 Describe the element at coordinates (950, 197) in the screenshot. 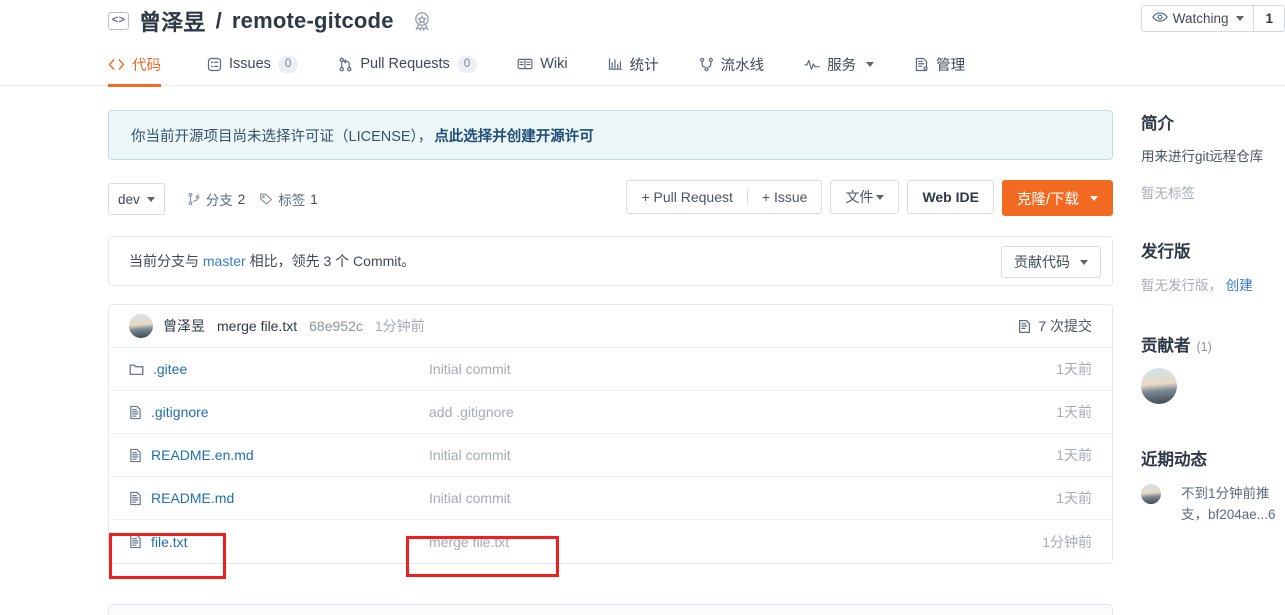

I see `web-ide-button: Web IDE` at that location.